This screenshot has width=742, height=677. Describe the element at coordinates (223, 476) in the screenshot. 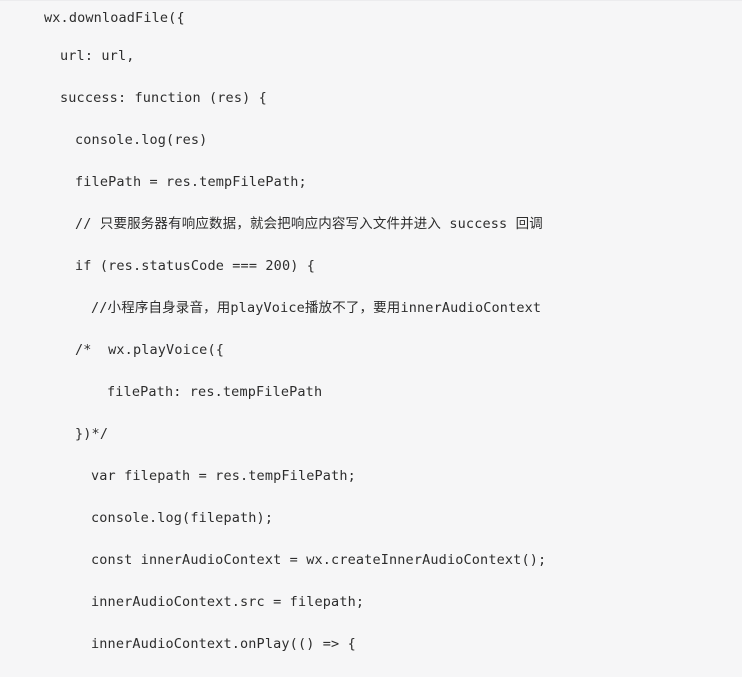

I see `code-line-text: var filepath = res.tempFilePath;` at that location.